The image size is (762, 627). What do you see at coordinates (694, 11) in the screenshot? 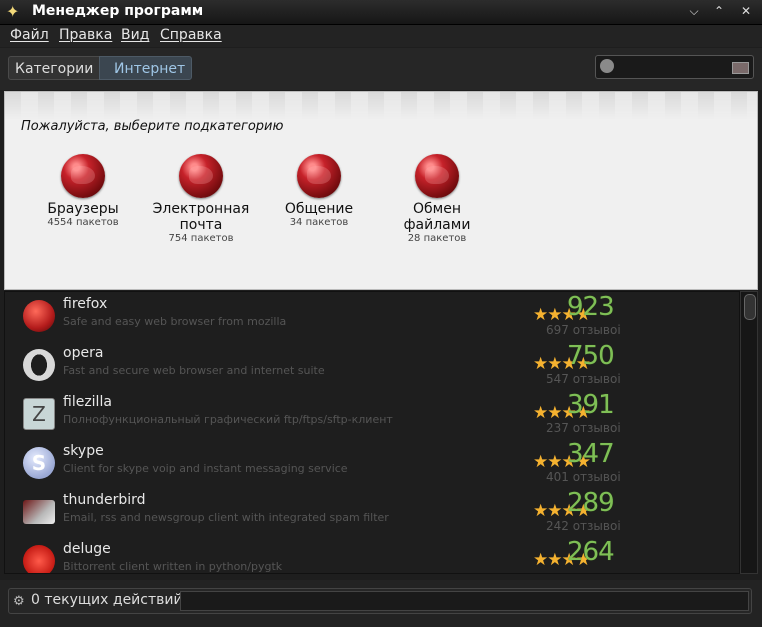
I see `minimize-button: ⌵` at bounding box center [694, 11].